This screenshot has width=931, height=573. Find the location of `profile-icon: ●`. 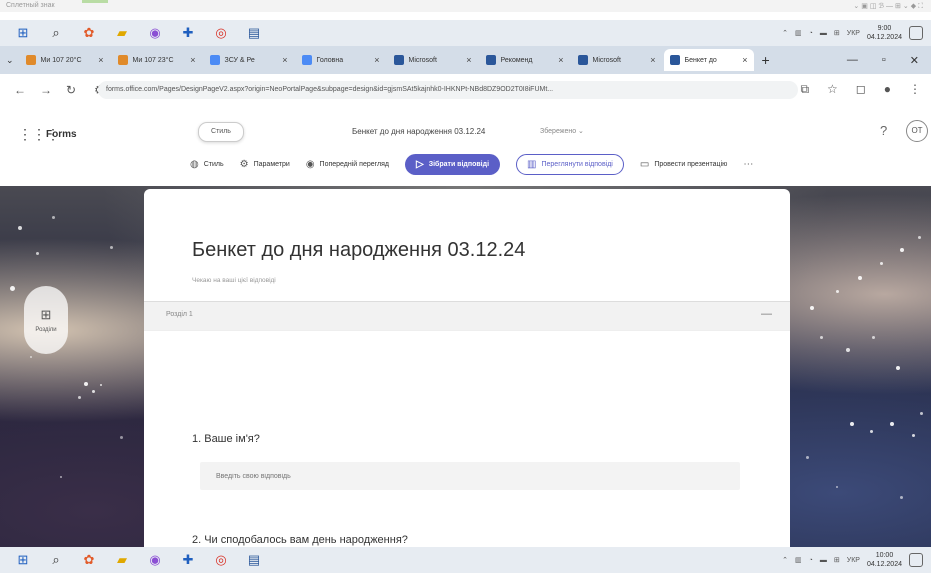

profile-icon: ● is located at coordinates (887, 89).